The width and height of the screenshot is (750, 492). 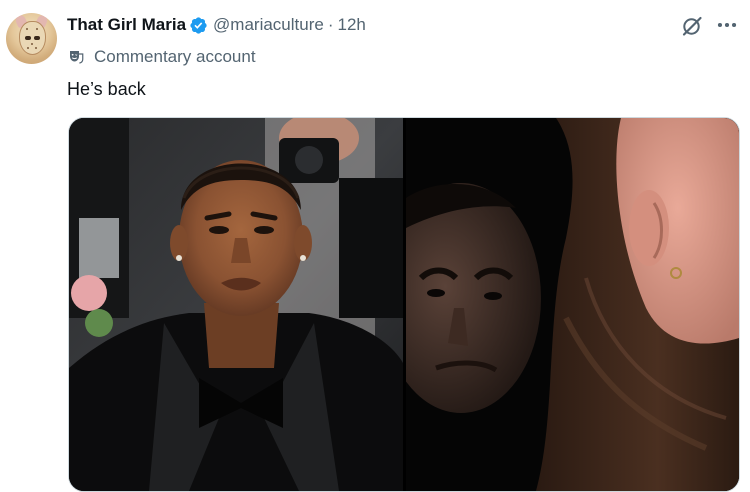 I want to click on commentary-label: Commentary account, so click(x=161, y=57).